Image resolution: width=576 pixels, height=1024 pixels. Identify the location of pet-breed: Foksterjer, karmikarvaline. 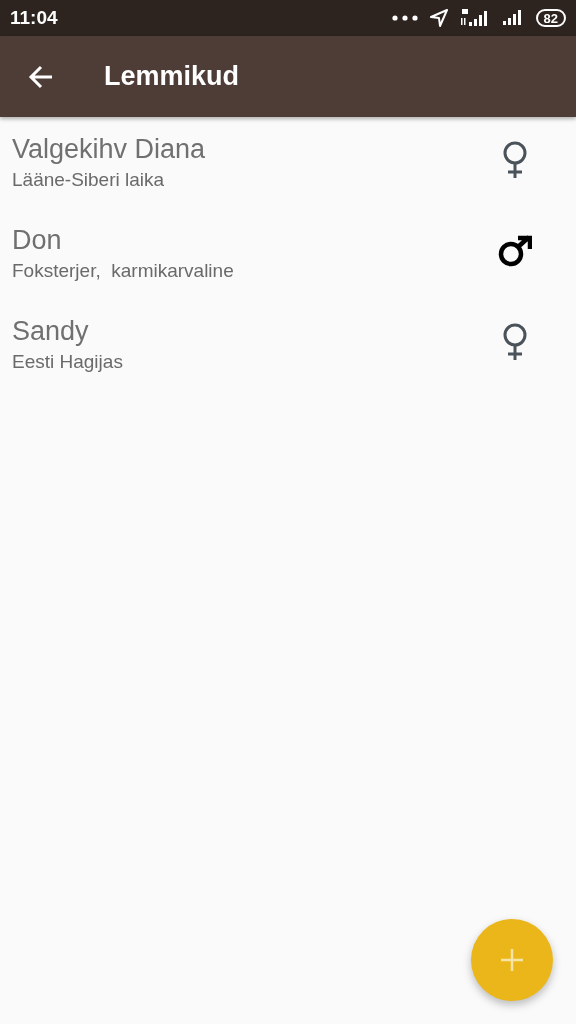
(123, 271).